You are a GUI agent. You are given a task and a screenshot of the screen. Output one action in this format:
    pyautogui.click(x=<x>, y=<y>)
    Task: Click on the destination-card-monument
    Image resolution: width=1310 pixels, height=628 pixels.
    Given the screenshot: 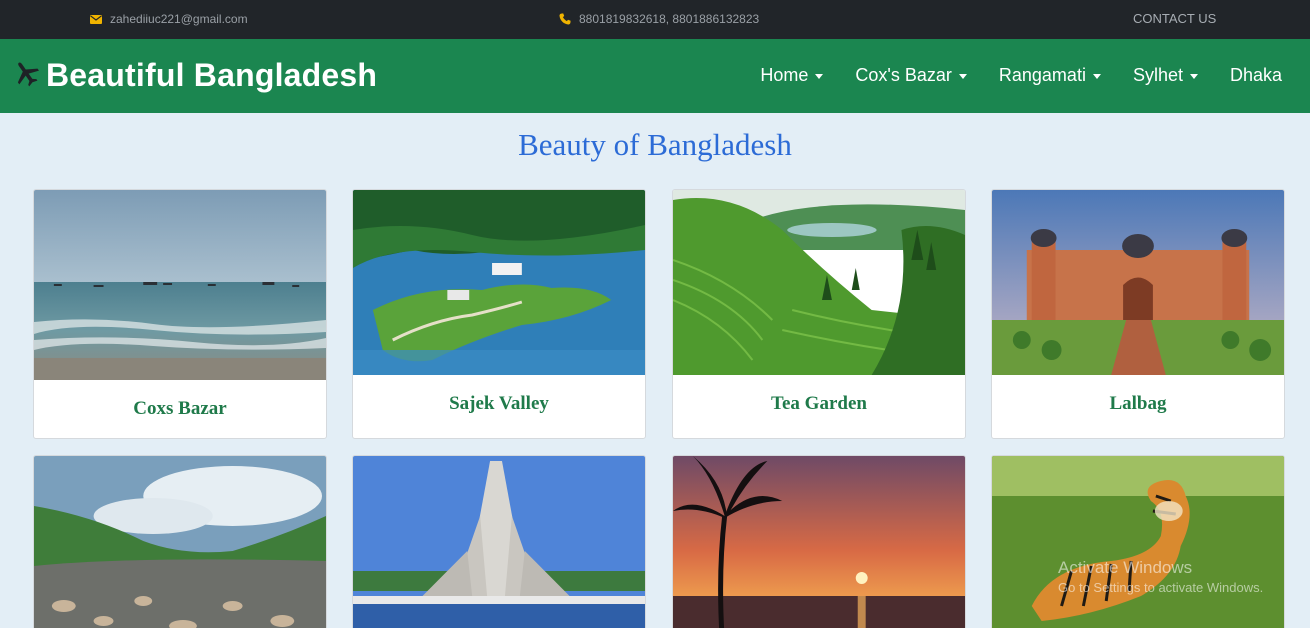 What is the action you would take?
    pyautogui.click(x=499, y=541)
    